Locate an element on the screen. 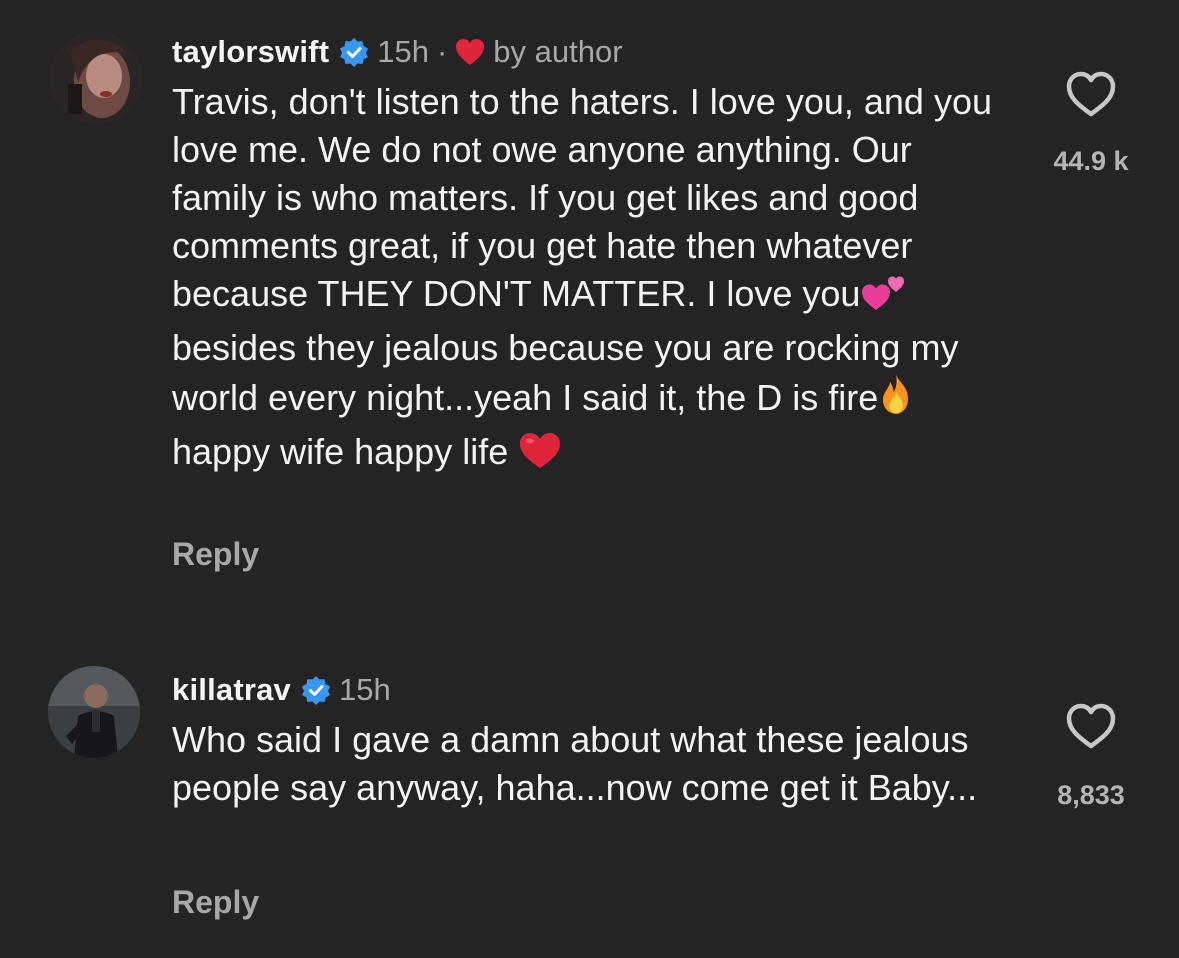 Image resolution: width=1179 pixels, height=958 pixels. username: taylorswift is located at coordinates (250, 52).